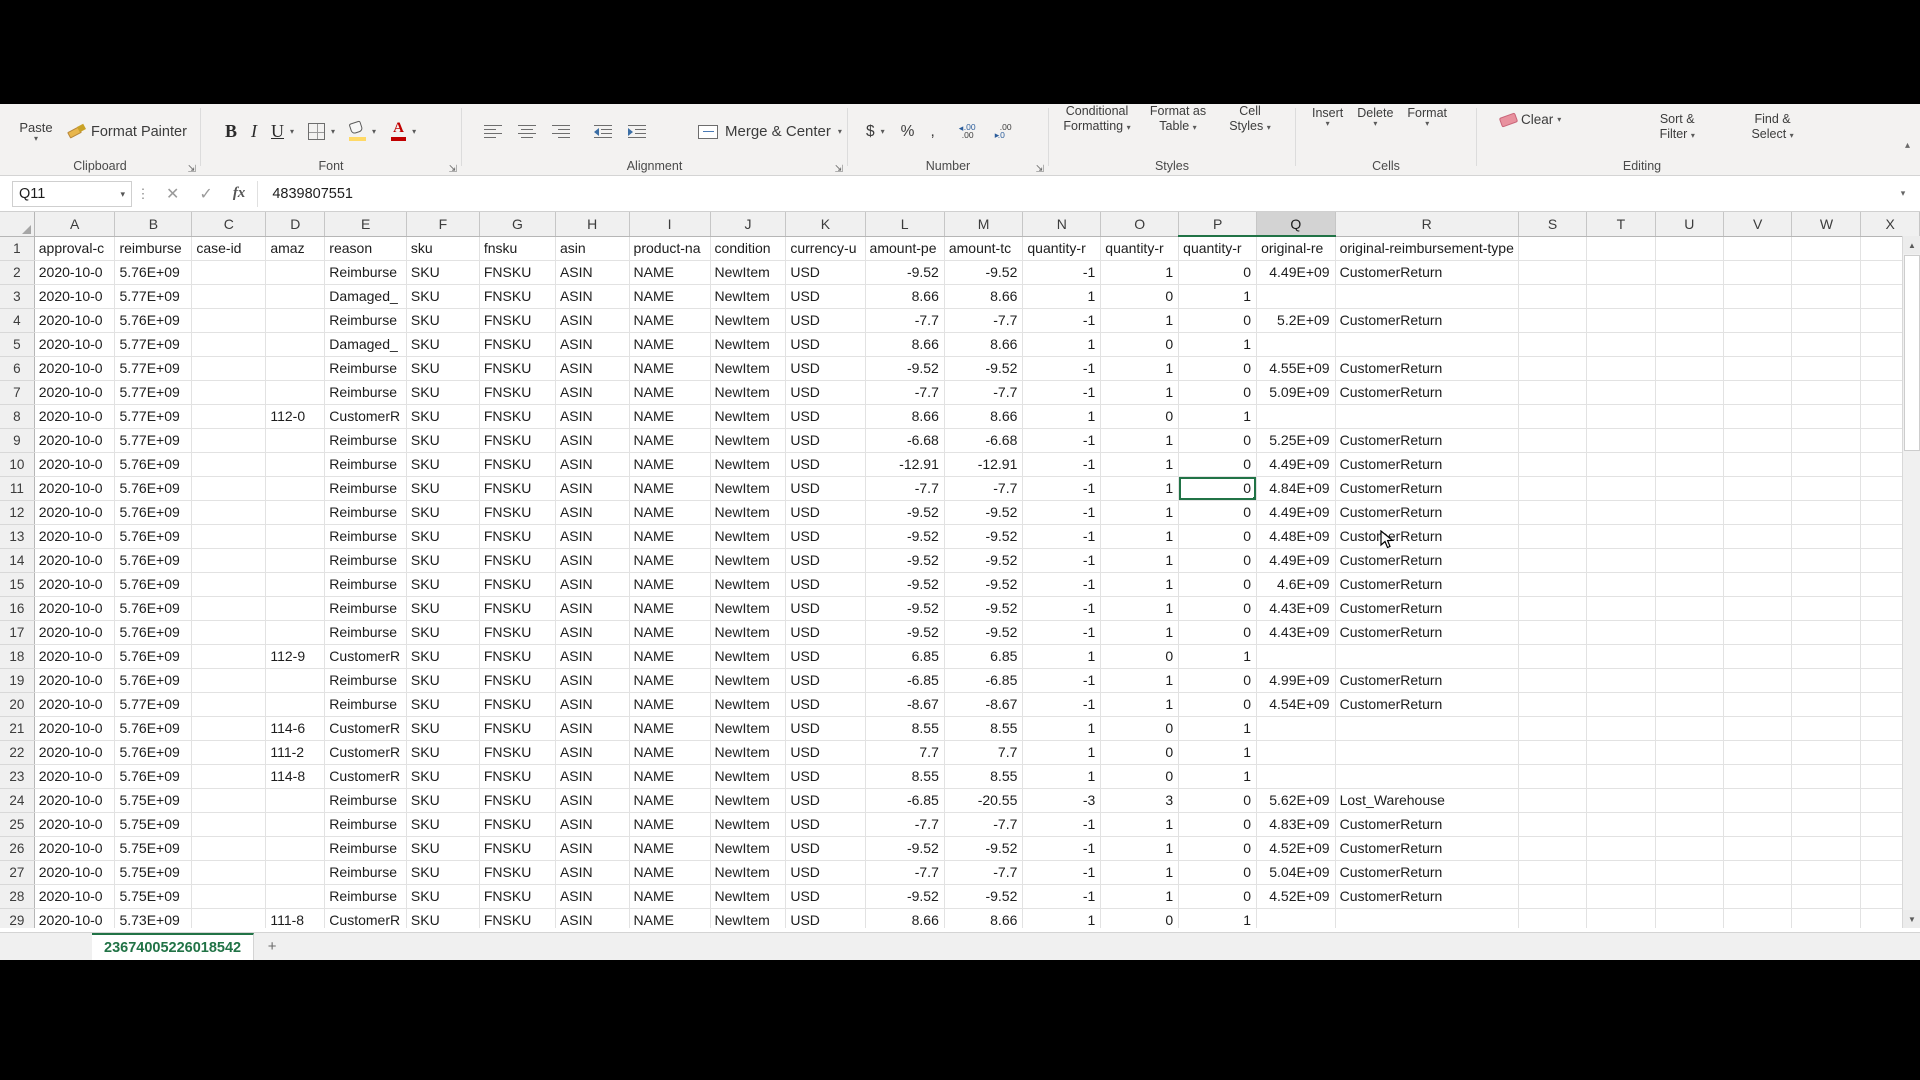 The height and width of the screenshot is (1080, 1920). I want to click on cell-B29: 5.73E+09, so click(153, 918).